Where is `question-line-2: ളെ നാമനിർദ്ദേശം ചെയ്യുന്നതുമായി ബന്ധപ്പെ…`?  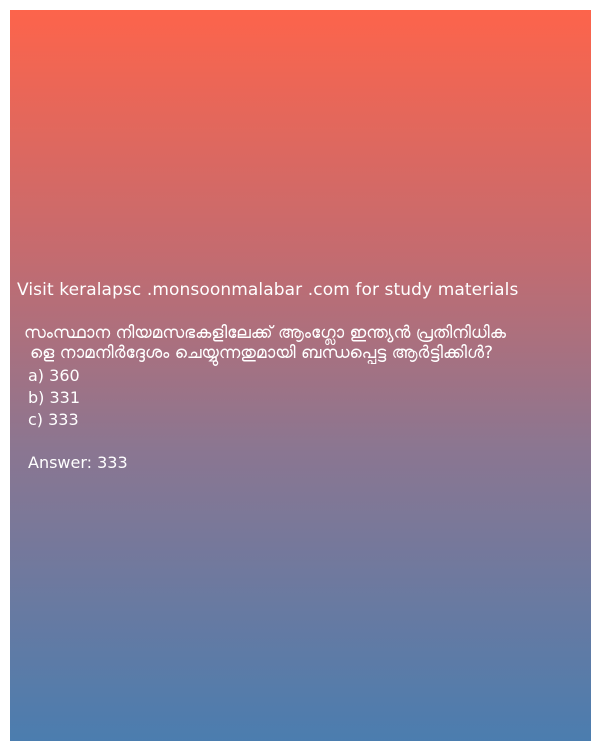 question-line-2: ളെ നാമനിർദ്ദേശം ചെയ്യുന്നതുമായി ബന്ധപ്പെ… is located at coordinates (262, 353).